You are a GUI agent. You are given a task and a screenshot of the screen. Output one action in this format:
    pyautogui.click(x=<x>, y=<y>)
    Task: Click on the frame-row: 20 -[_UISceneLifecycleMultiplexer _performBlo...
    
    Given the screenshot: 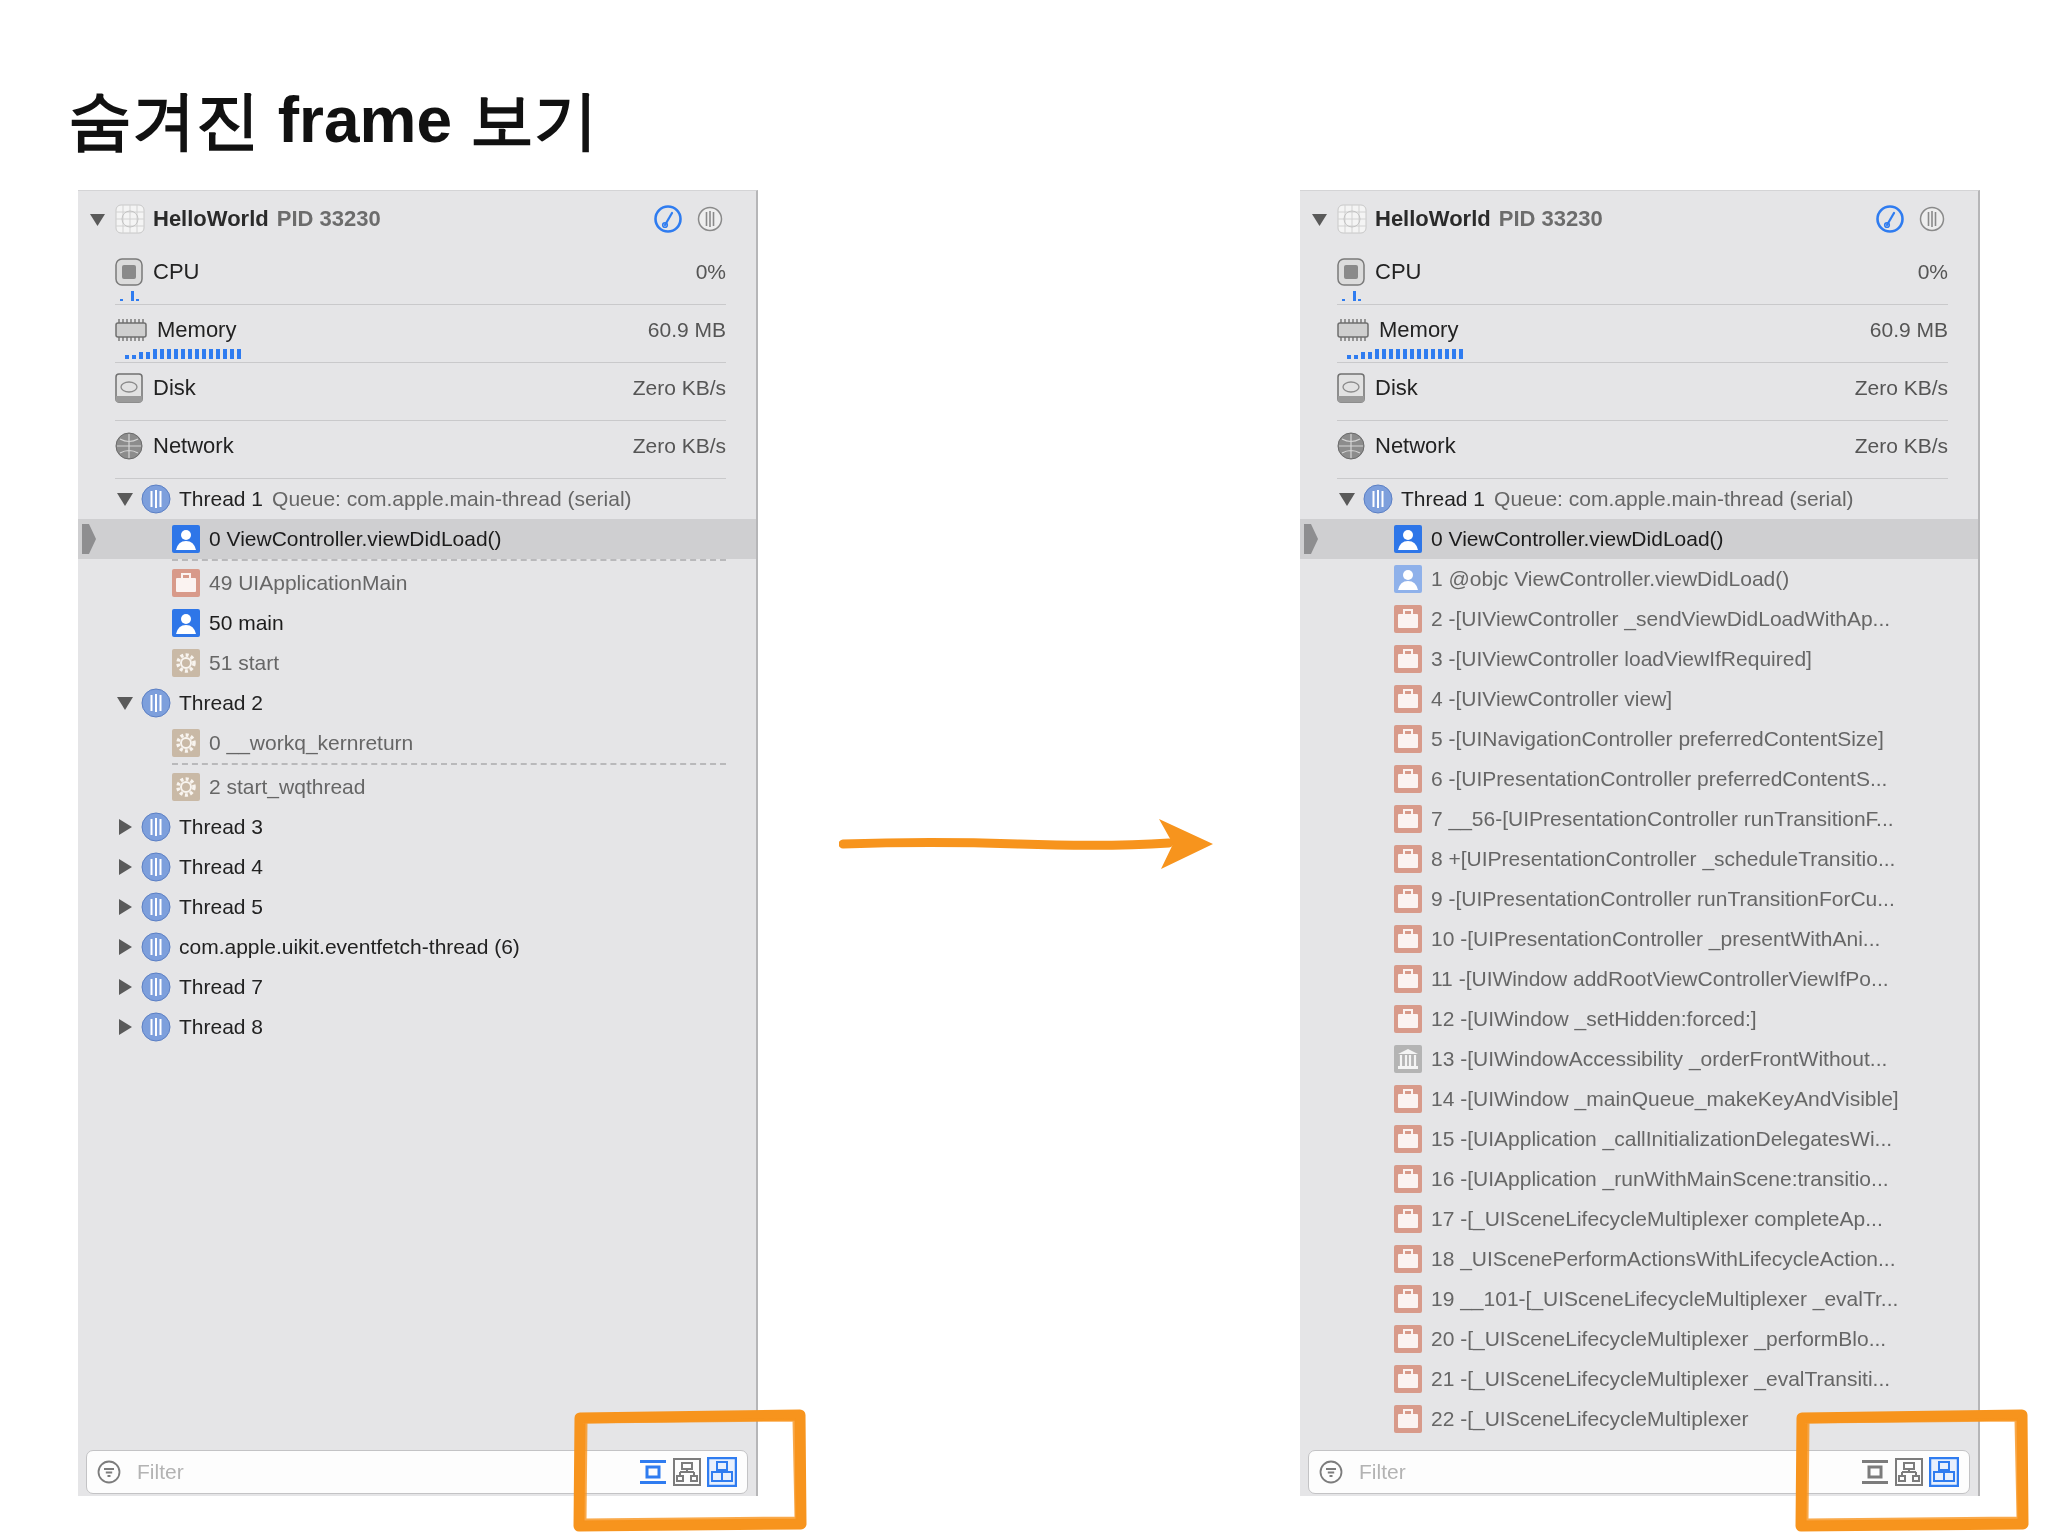 What is the action you would take?
    pyautogui.click(x=1639, y=1339)
    